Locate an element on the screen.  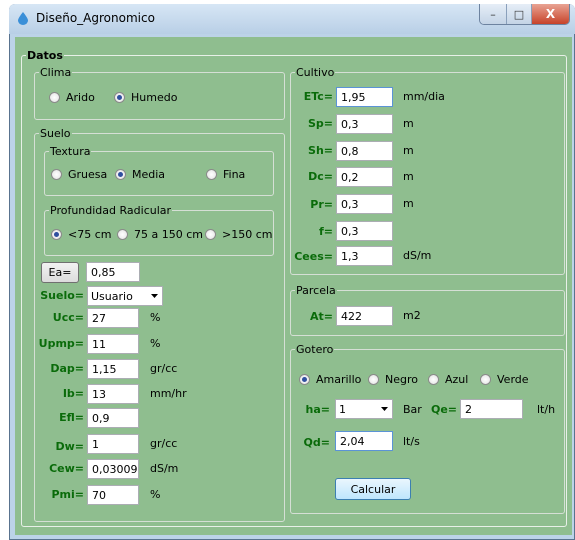
radio-label: >150 cm is located at coordinates (247, 234).